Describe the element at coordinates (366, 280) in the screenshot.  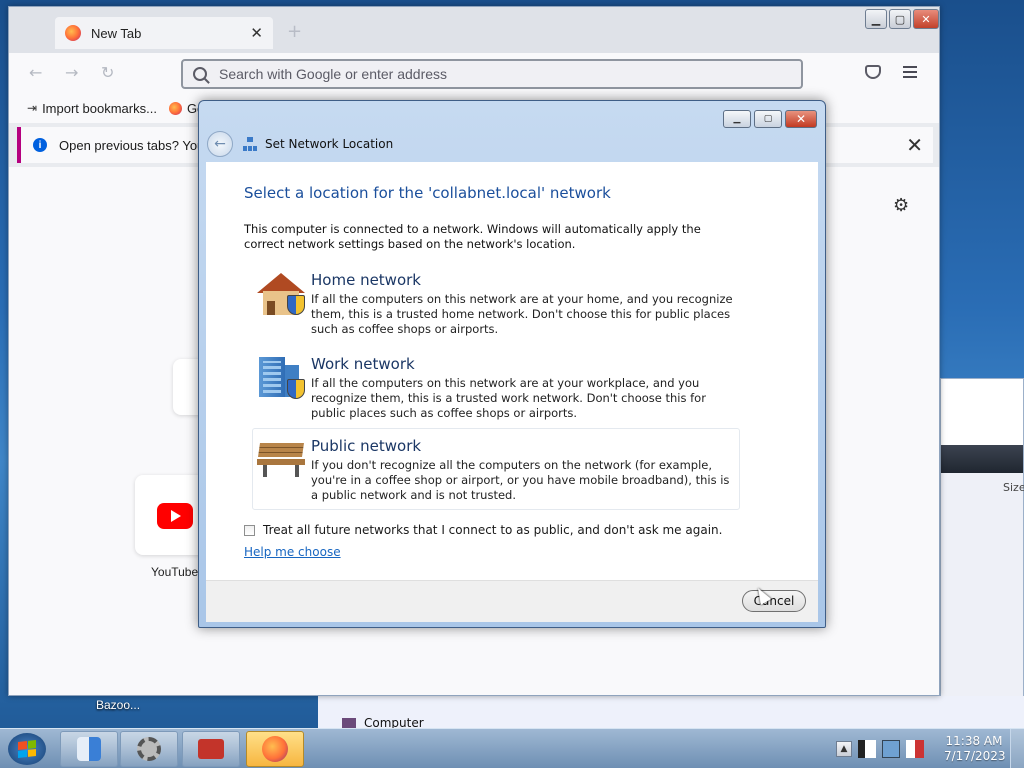
I see `option-title: Home network` at that location.